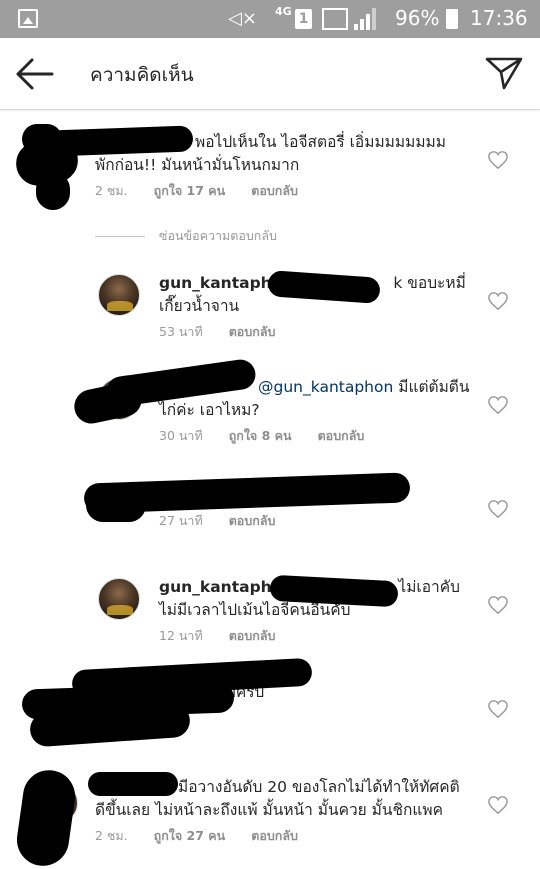  What do you see at coordinates (242, 18) in the screenshot?
I see `mute-icon: ◁×` at bounding box center [242, 18].